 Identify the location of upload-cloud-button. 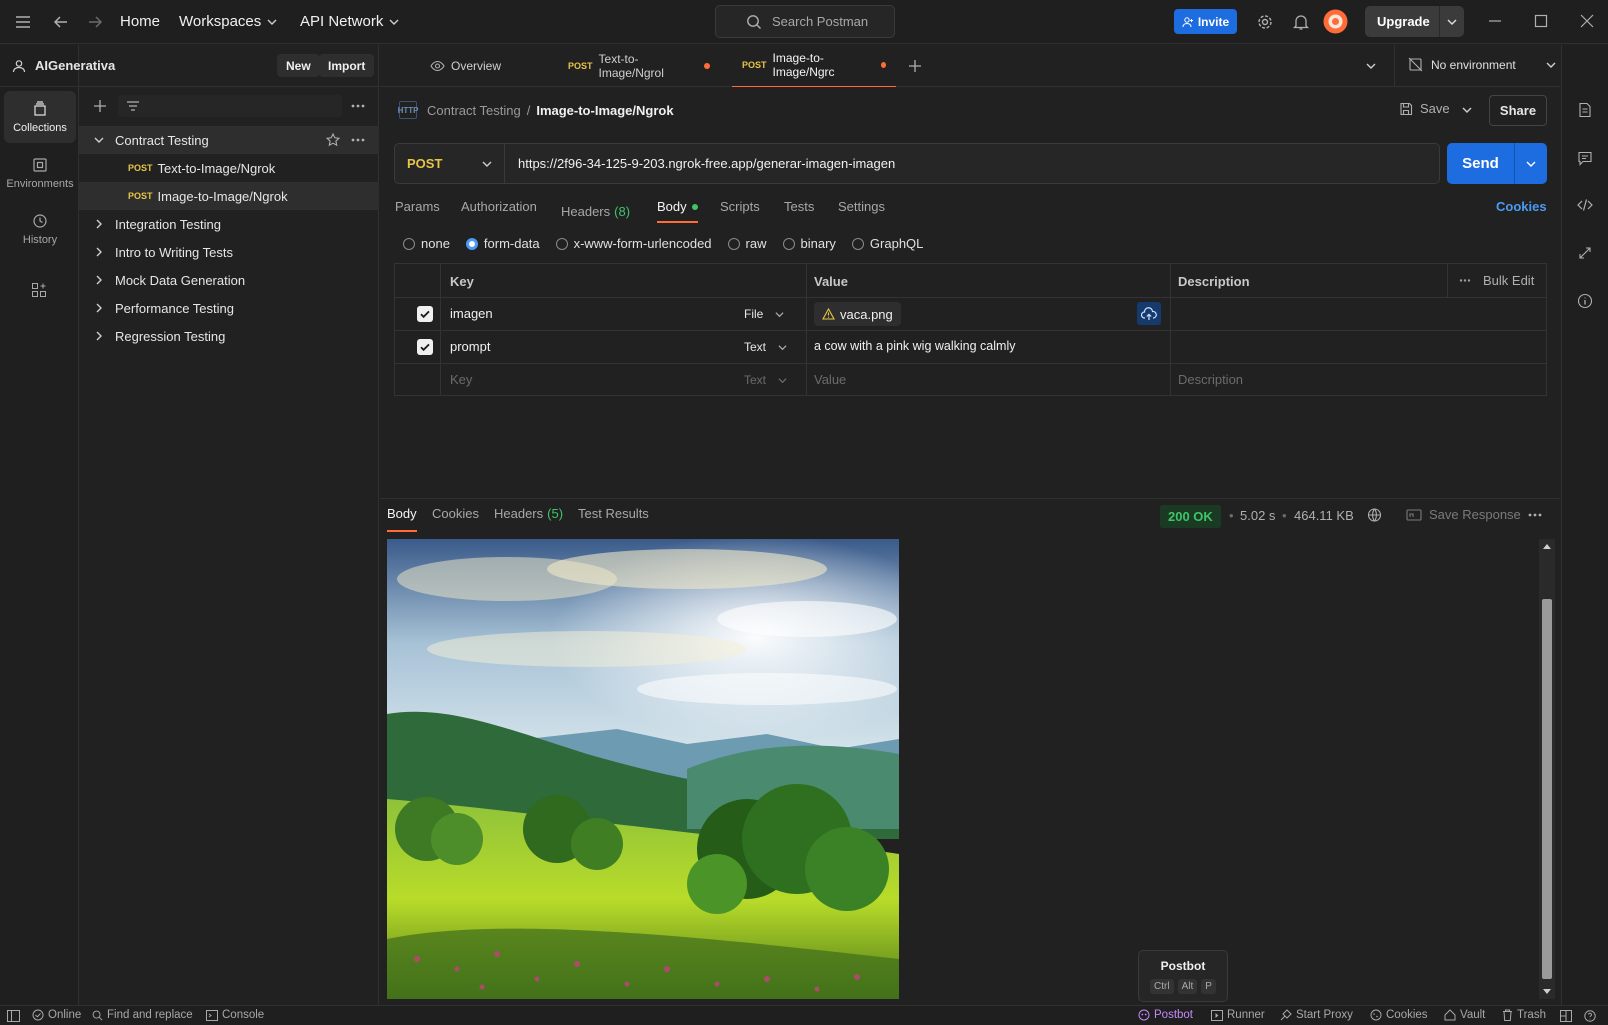
(1149, 313).